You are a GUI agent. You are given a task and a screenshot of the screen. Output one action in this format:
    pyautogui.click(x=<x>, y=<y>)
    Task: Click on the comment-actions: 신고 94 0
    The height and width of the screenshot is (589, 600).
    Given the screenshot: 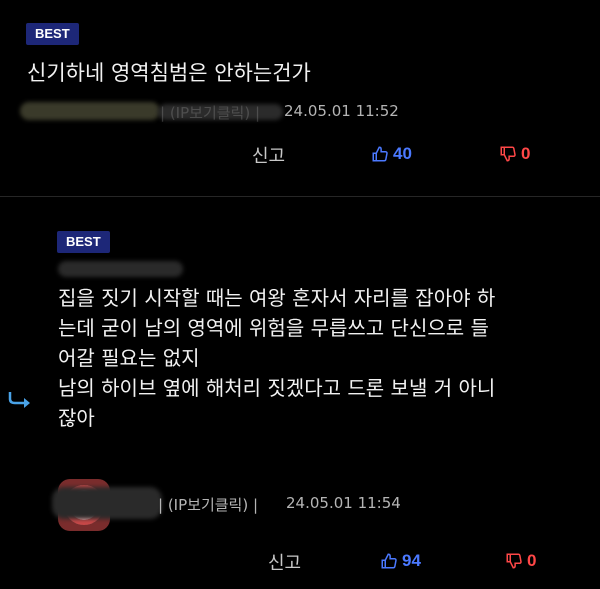 What is the action you would take?
    pyautogui.click(x=300, y=562)
    